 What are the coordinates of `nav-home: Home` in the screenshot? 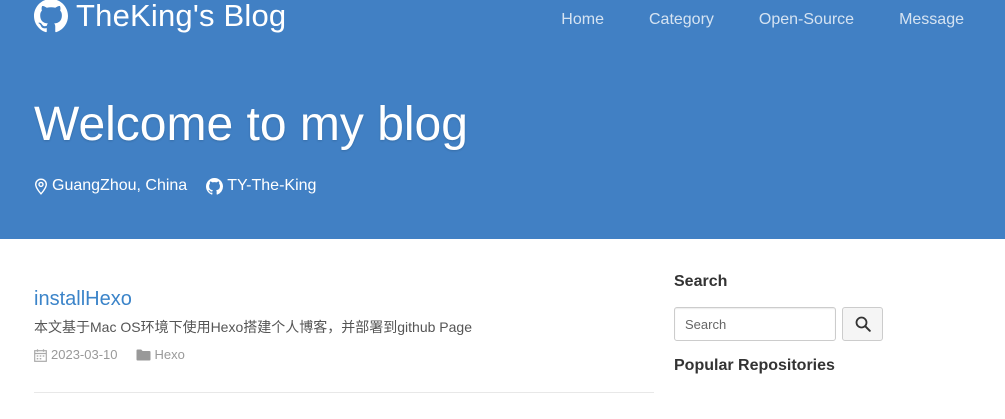 It's located at (582, 20).